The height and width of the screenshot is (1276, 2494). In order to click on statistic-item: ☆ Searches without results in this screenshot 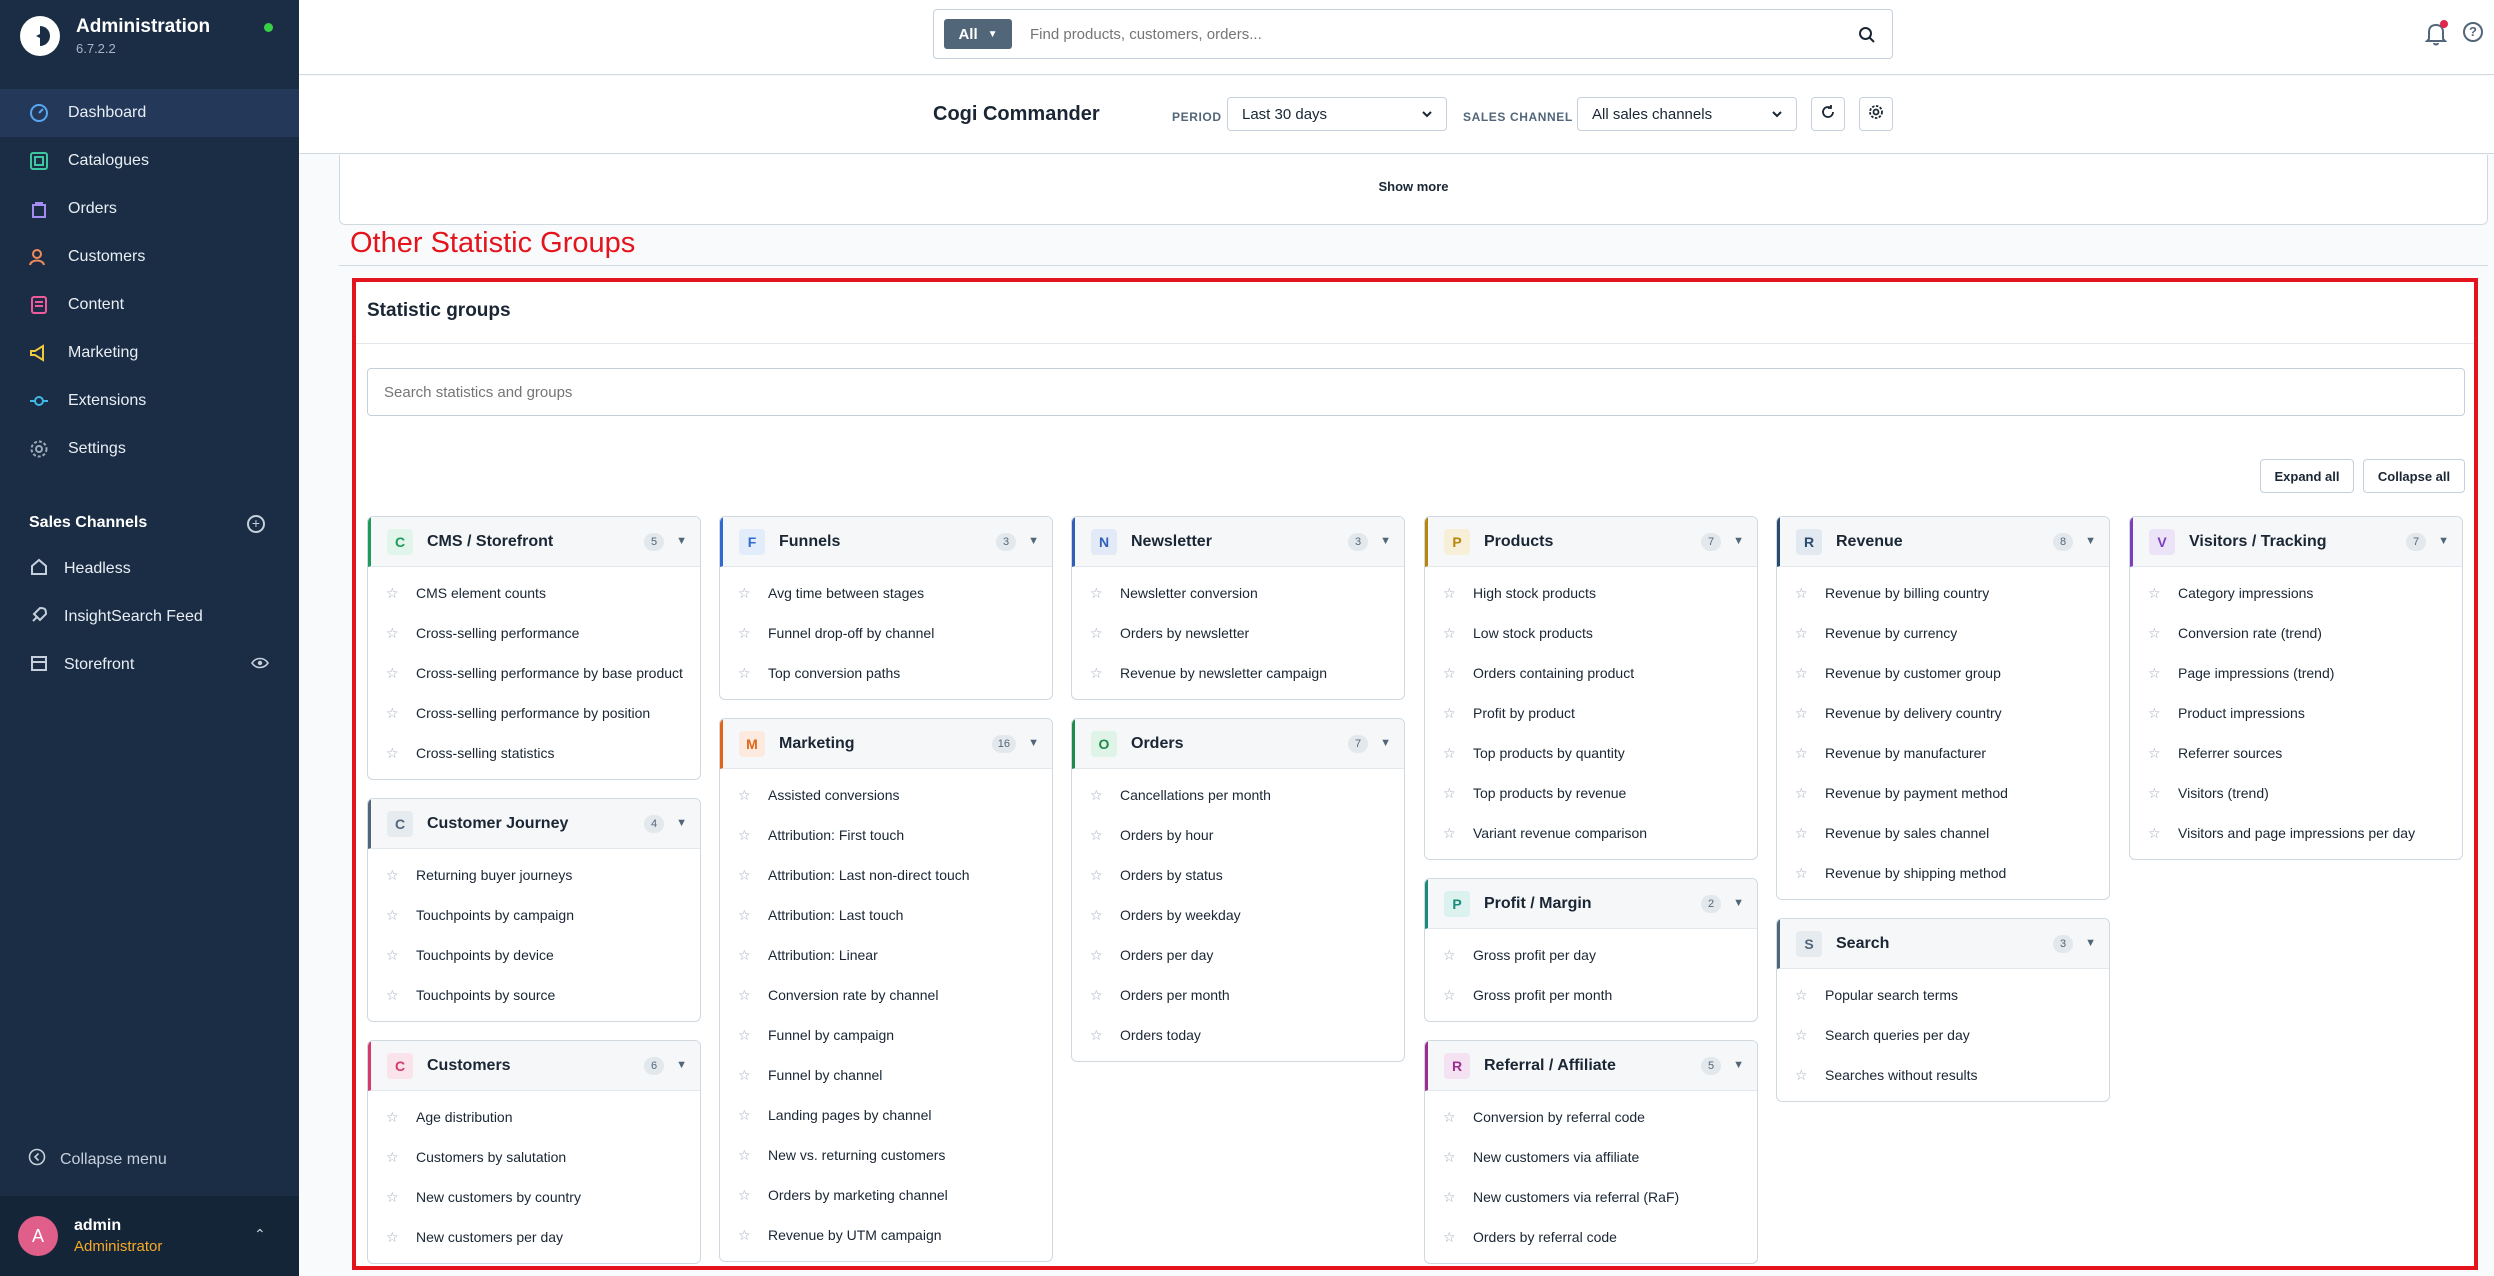, I will do `click(1943, 1075)`.